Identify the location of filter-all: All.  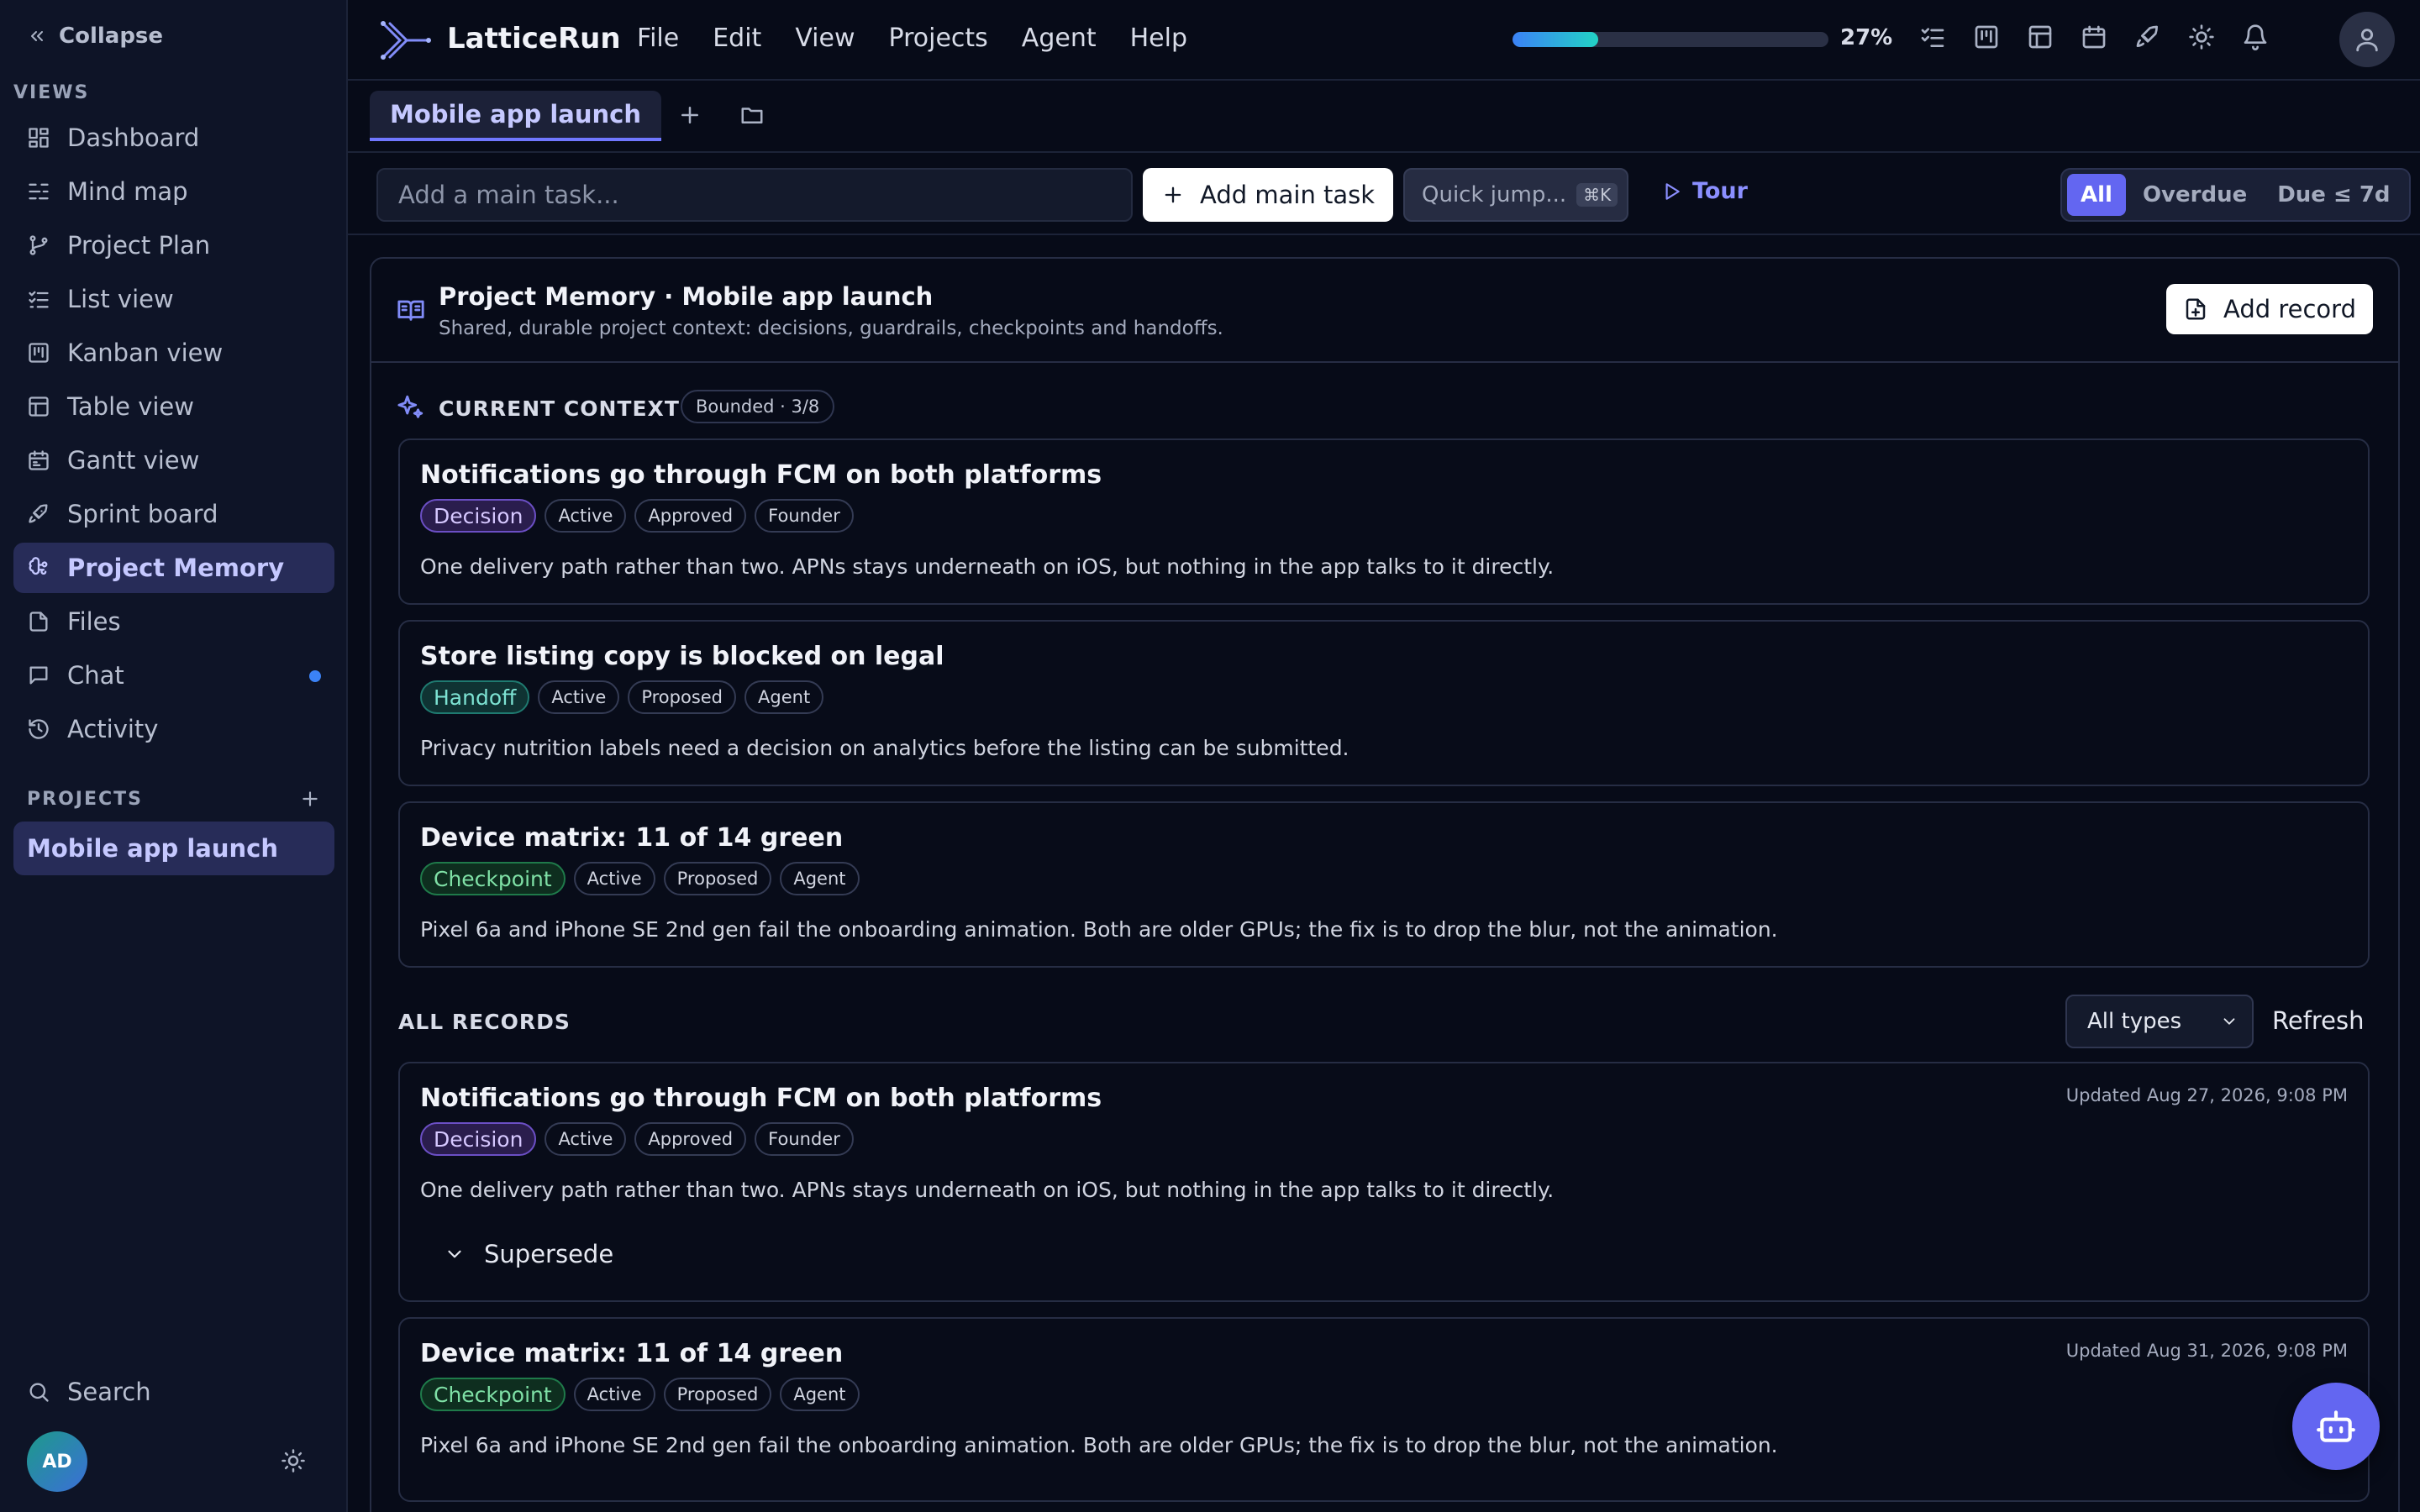
(2096, 195).